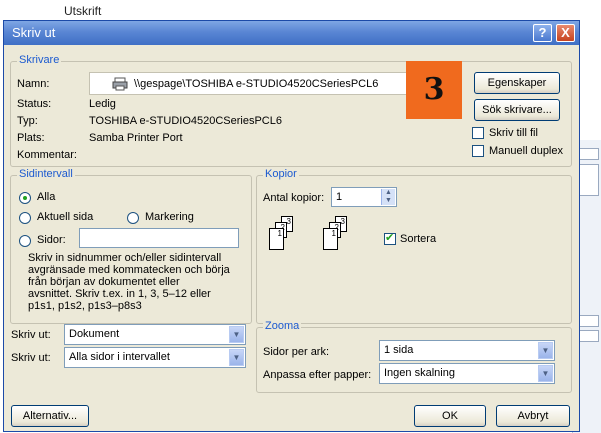 The width and height of the screenshot is (601, 433). Describe the element at coordinates (364, 197) in the screenshot. I see `copies-count-input: 1 ▲ ▼` at that location.